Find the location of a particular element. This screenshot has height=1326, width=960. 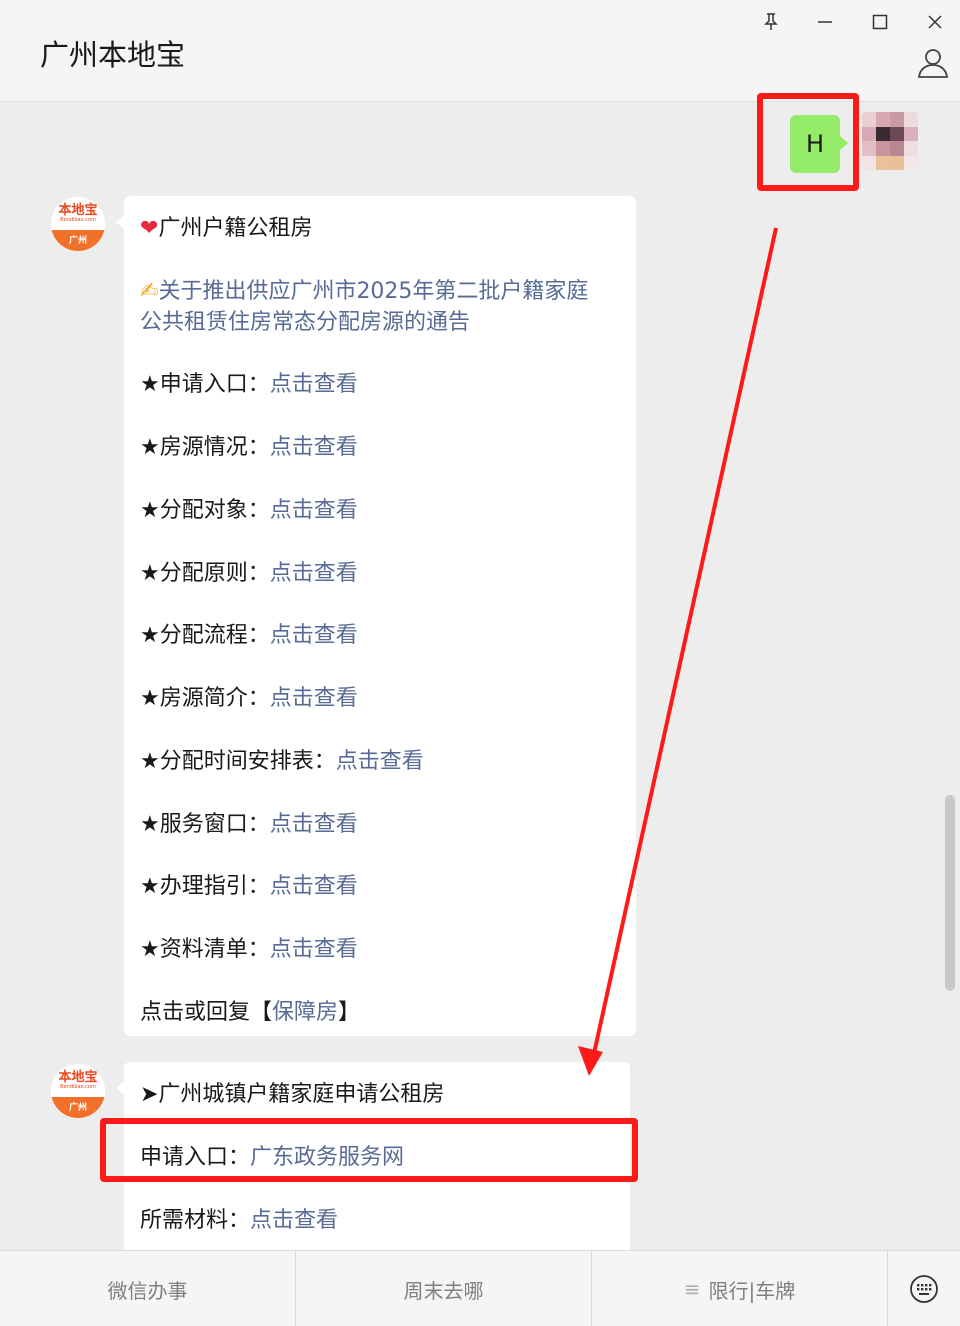

title-bar: 广州本地宝 is located at coordinates (480, 51).